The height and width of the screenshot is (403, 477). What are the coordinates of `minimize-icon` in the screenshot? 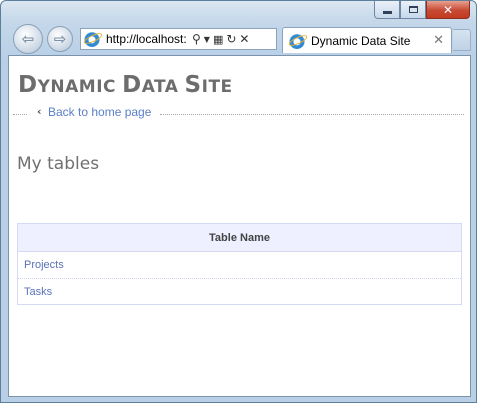 It's located at (387, 12).